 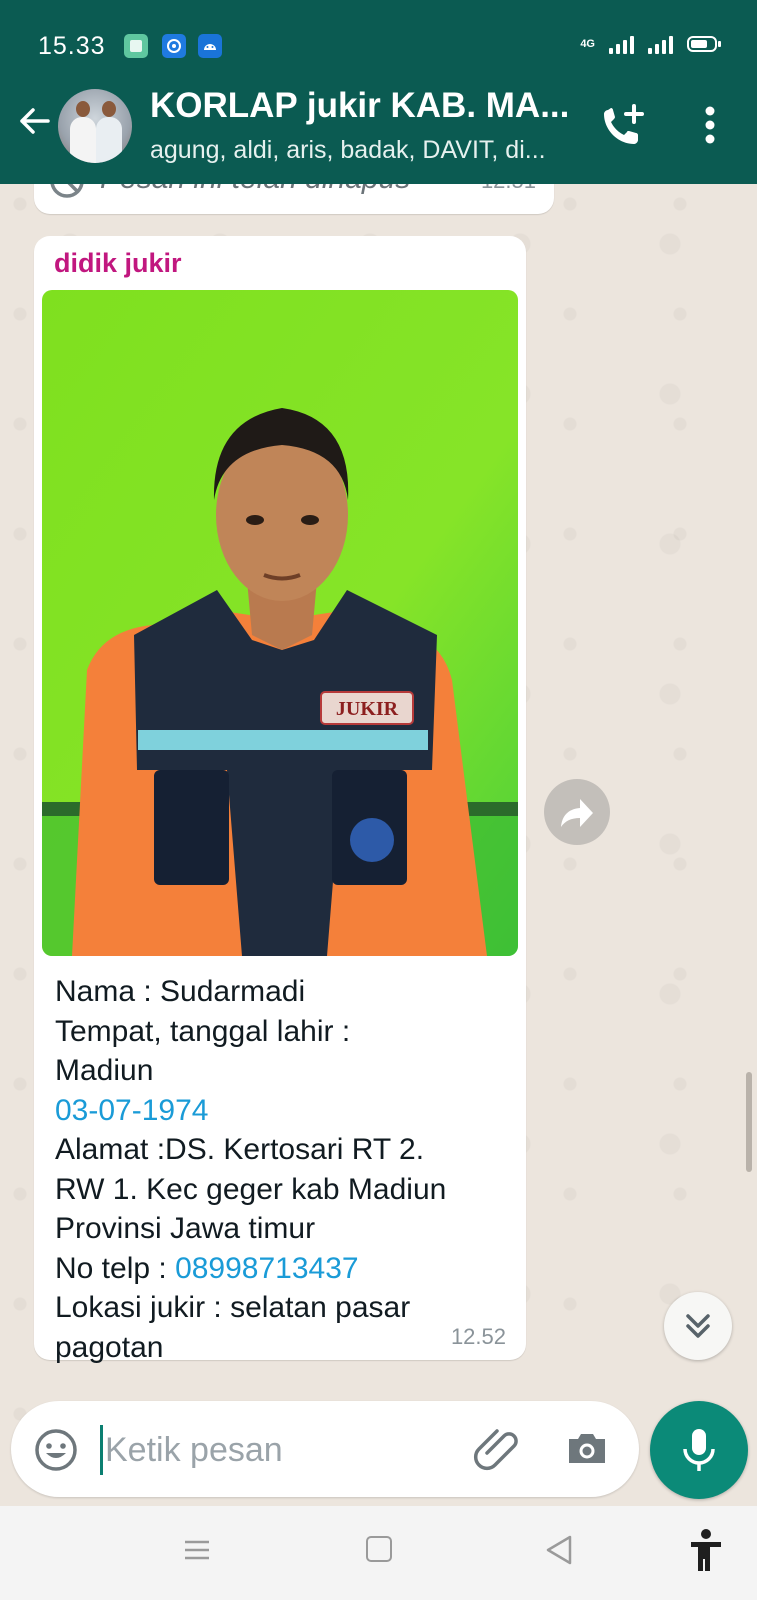 What do you see at coordinates (577, 812) in the screenshot?
I see `forward-icon` at bounding box center [577, 812].